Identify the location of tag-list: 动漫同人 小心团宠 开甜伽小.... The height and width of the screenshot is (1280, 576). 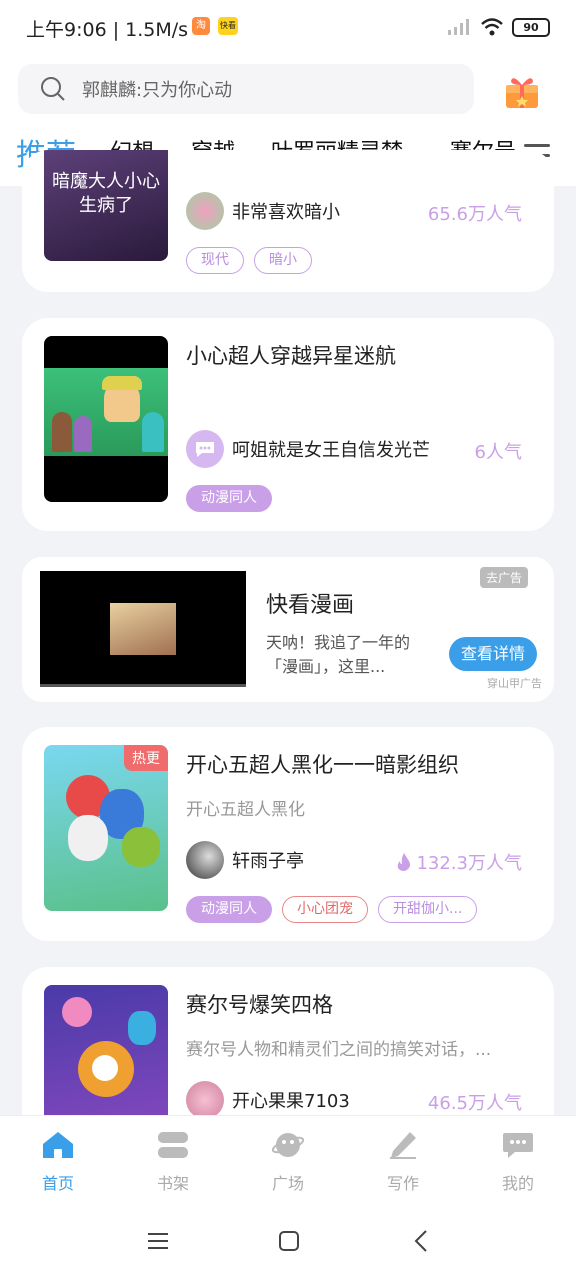
(332, 909).